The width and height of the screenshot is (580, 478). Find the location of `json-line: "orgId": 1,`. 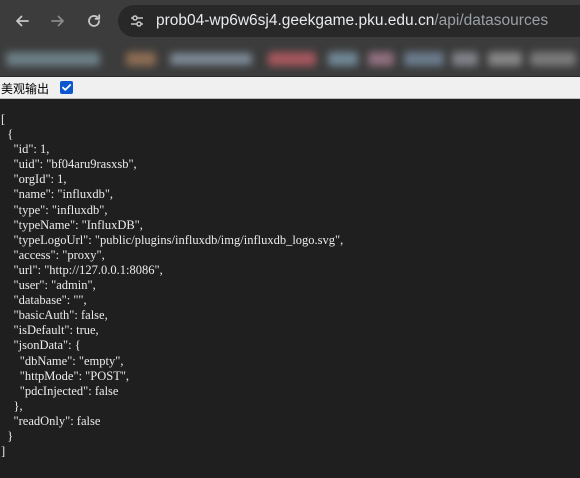

json-line: "orgId": 1, is located at coordinates (34, 179).